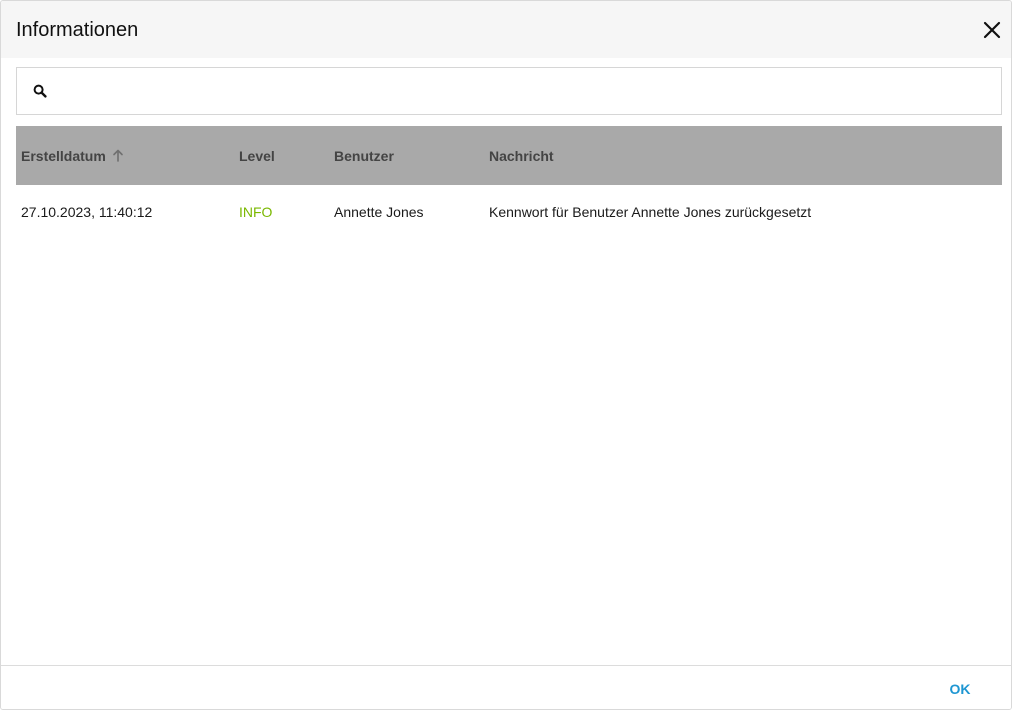 This screenshot has height=710, width=1012. What do you see at coordinates (77, 30) in the screenshot?
I see `dialog-title: Informationen` at bounding box center [77, 30].